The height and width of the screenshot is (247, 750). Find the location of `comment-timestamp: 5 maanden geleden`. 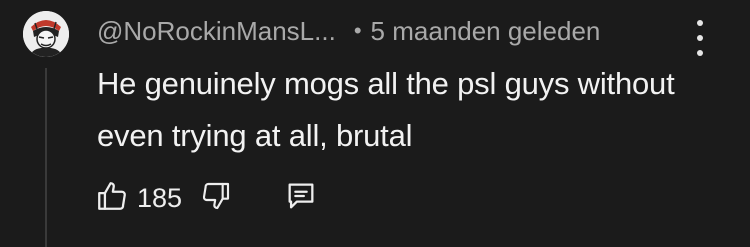

comment-timestamp: 5 maanden geleden is located at coordinates (485, 30).